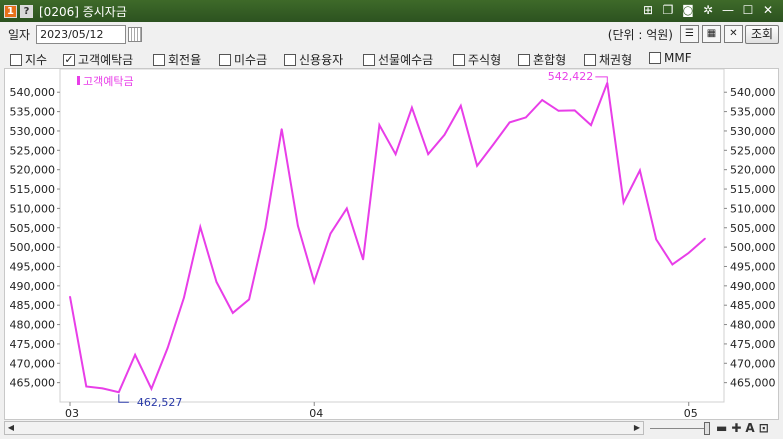 This screenshot has height=439, width=783. I want to click on y-tick-label-right: 490,000, so click(753, 286).